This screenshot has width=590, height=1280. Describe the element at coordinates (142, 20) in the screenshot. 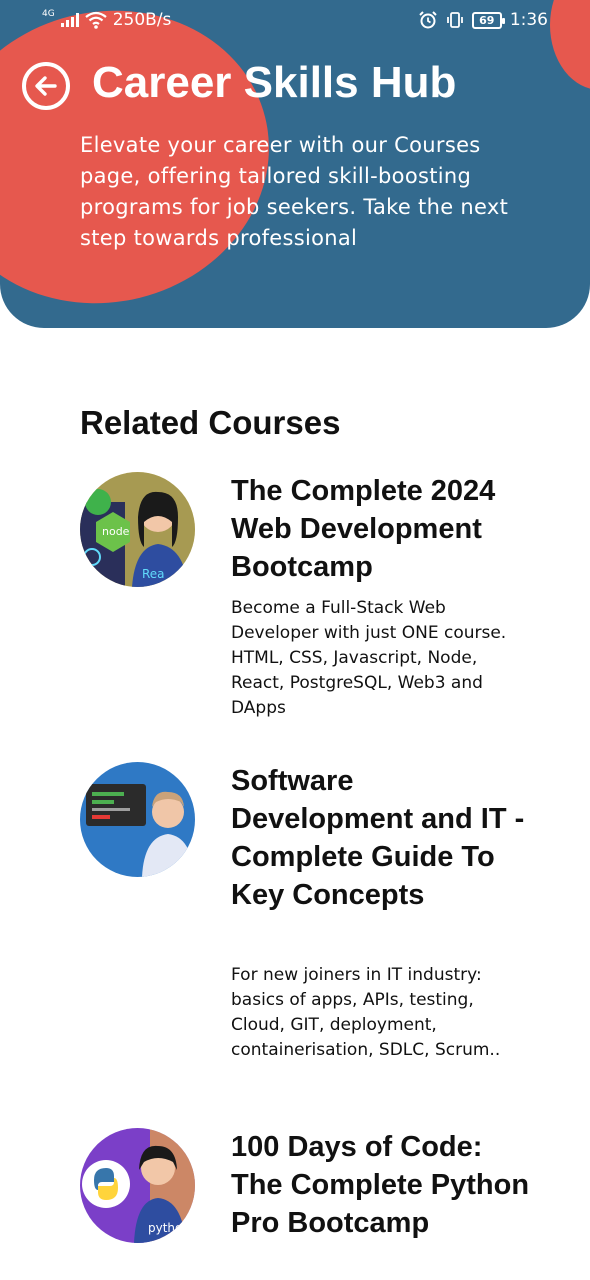

I see `network-speed: 250B/s` at that location.